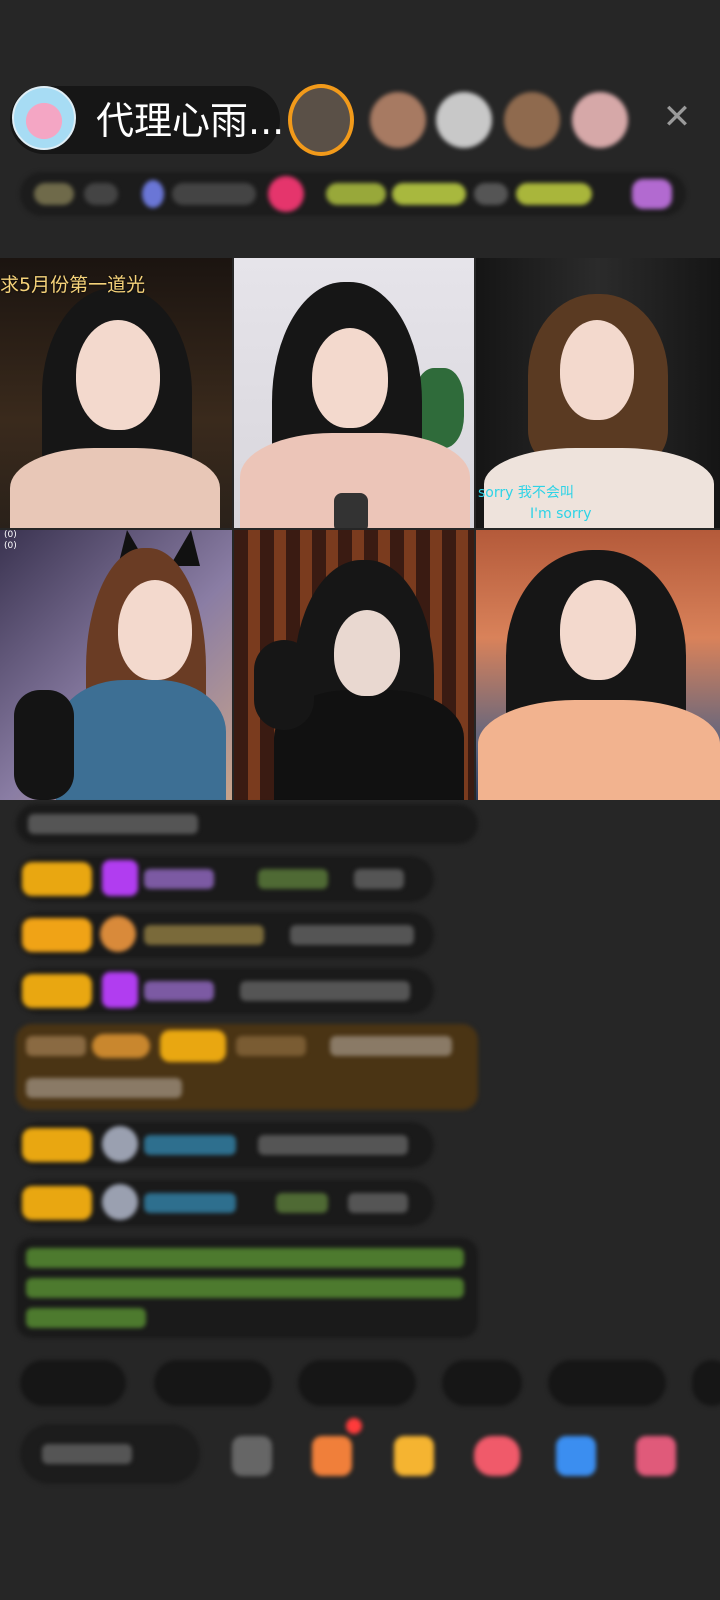  What do you see at coordinates (113, 824) in the screenshot?
I see `chat-message-1-text` at bounding box center [113, 824].